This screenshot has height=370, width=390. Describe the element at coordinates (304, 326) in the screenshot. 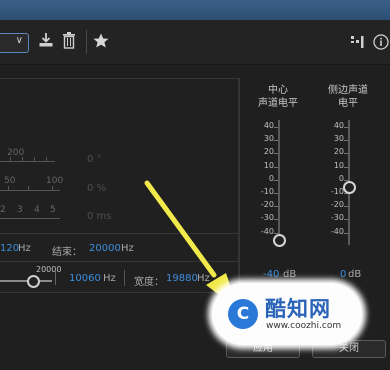

I see `watermark-url: www.coozhi.com` at that location.